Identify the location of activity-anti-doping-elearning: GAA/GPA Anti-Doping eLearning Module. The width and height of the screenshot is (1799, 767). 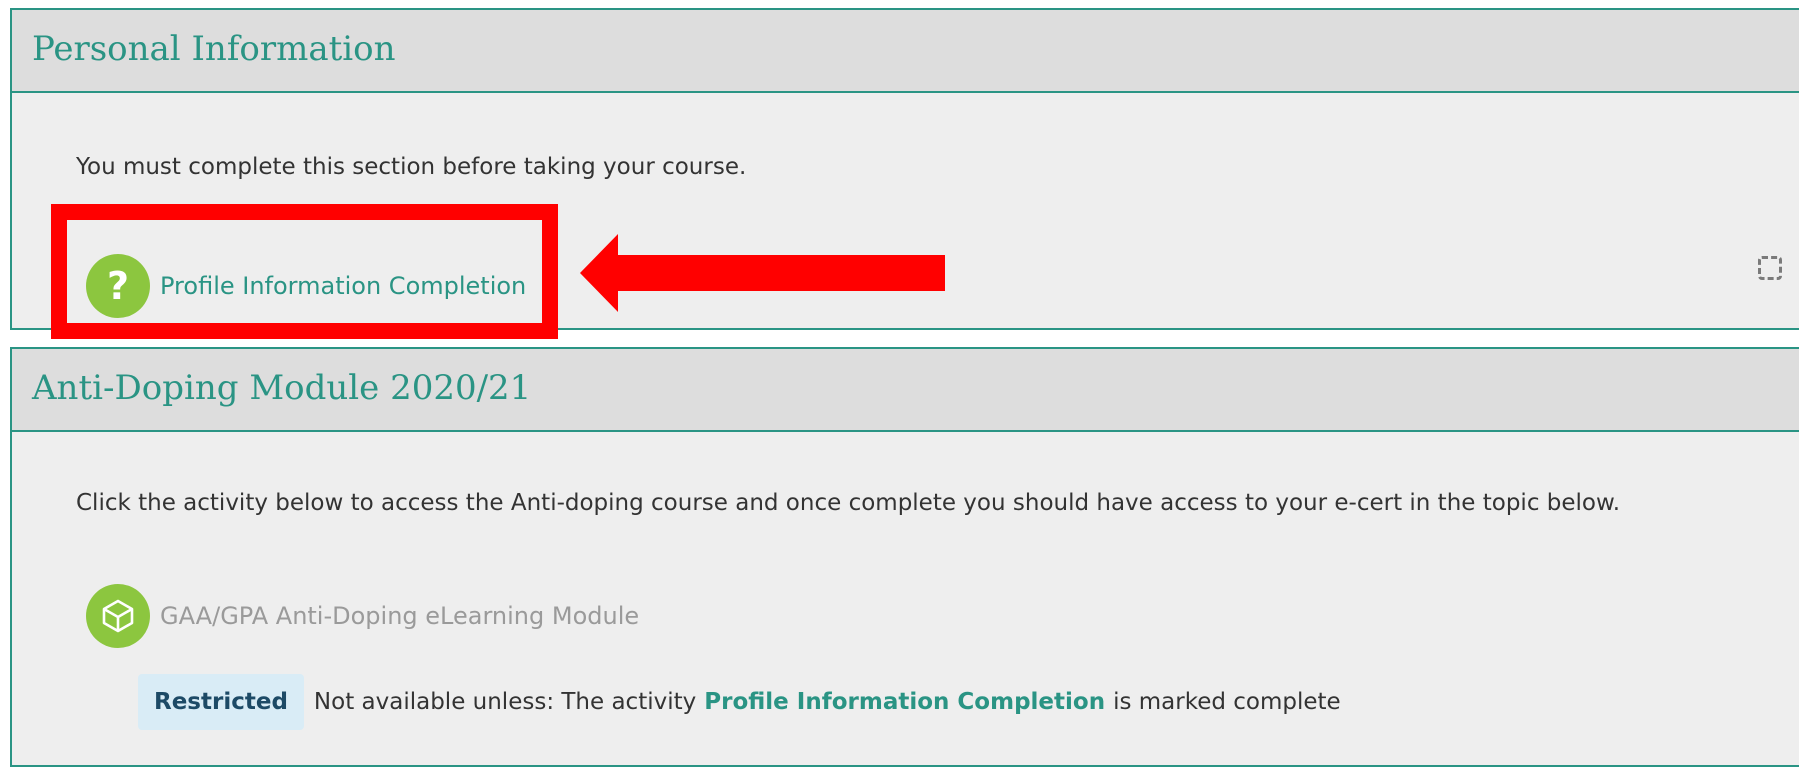
(362, 616).